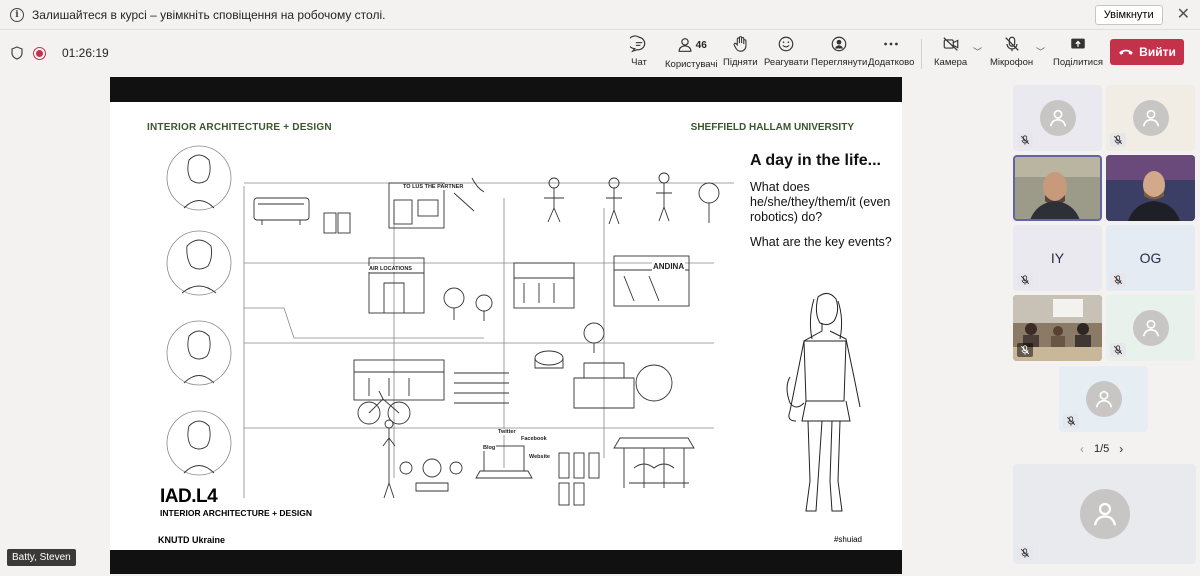 The height and width of the screenshot is (576, 1200). I want to click on view-label: Переглянути, so click(839, 62).